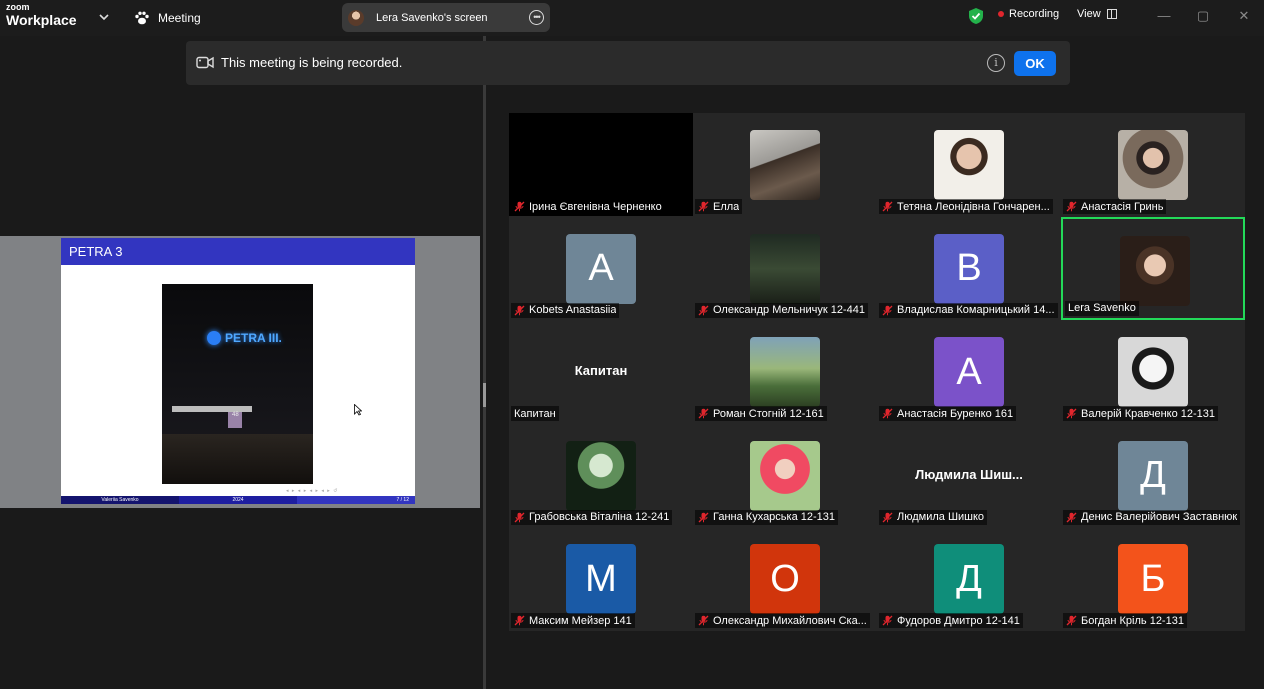 This screenshot has height=689, width=1264. I want to click on participant-avatar: A, so click(601, 268).